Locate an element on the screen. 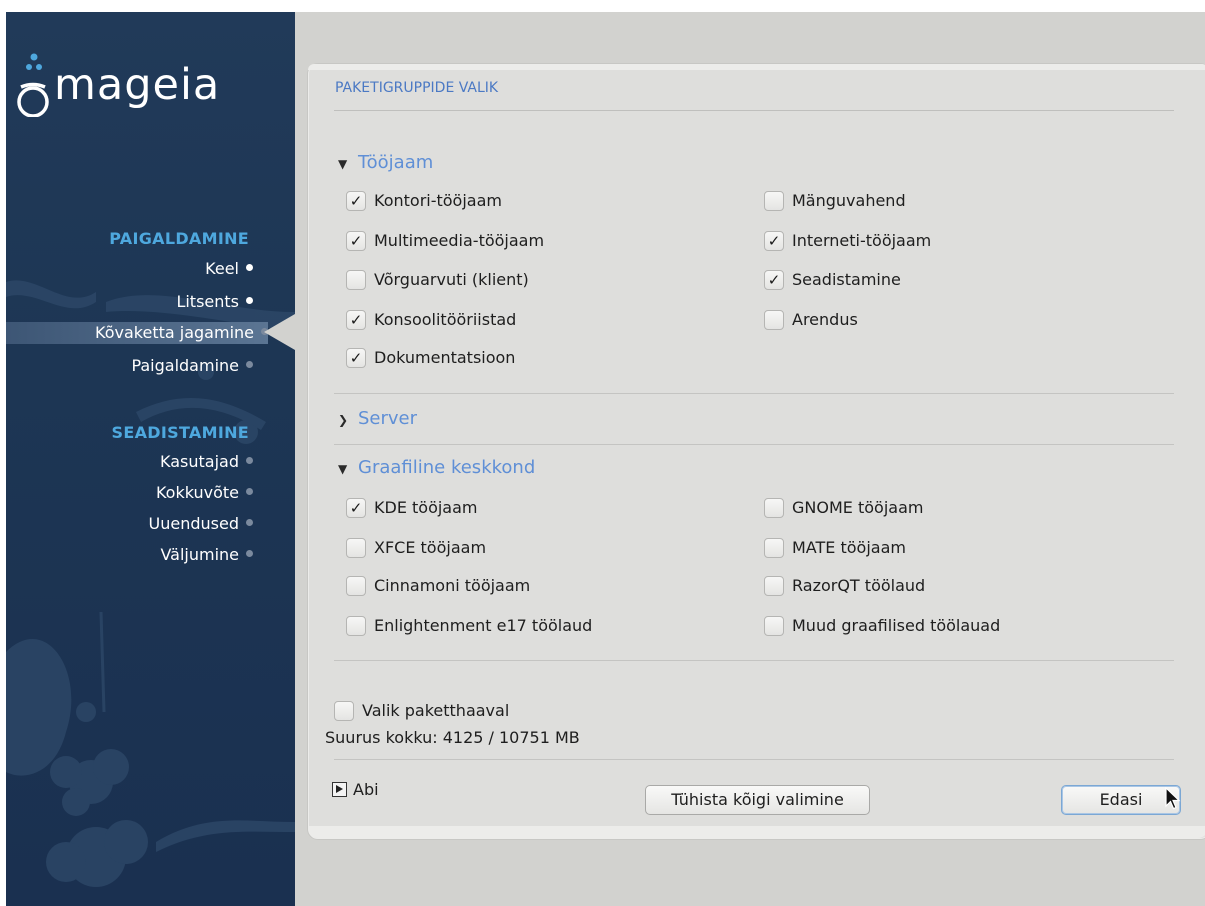 The width and height of the screenshot is (1205, 906). checkbox-console-tools: ✓ Konsoolitööriistad is located at coordinates (431, 320).